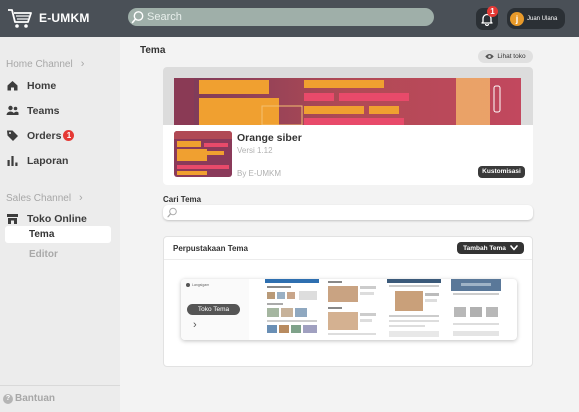  What do you see at coordinates (57, 218) in the screenshot?
I see `sidebar-item-label: Toko Online` at bounding box center [57, 218].